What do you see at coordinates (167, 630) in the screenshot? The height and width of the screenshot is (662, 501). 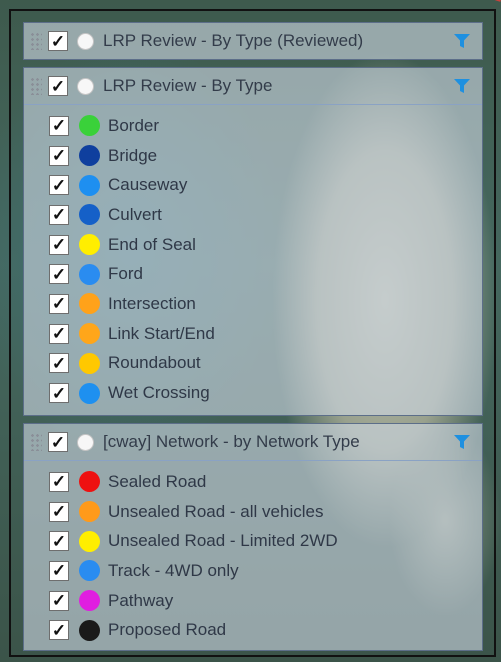 I see `legend-item-label: Proposed Road` at bounding box center [167, 630].